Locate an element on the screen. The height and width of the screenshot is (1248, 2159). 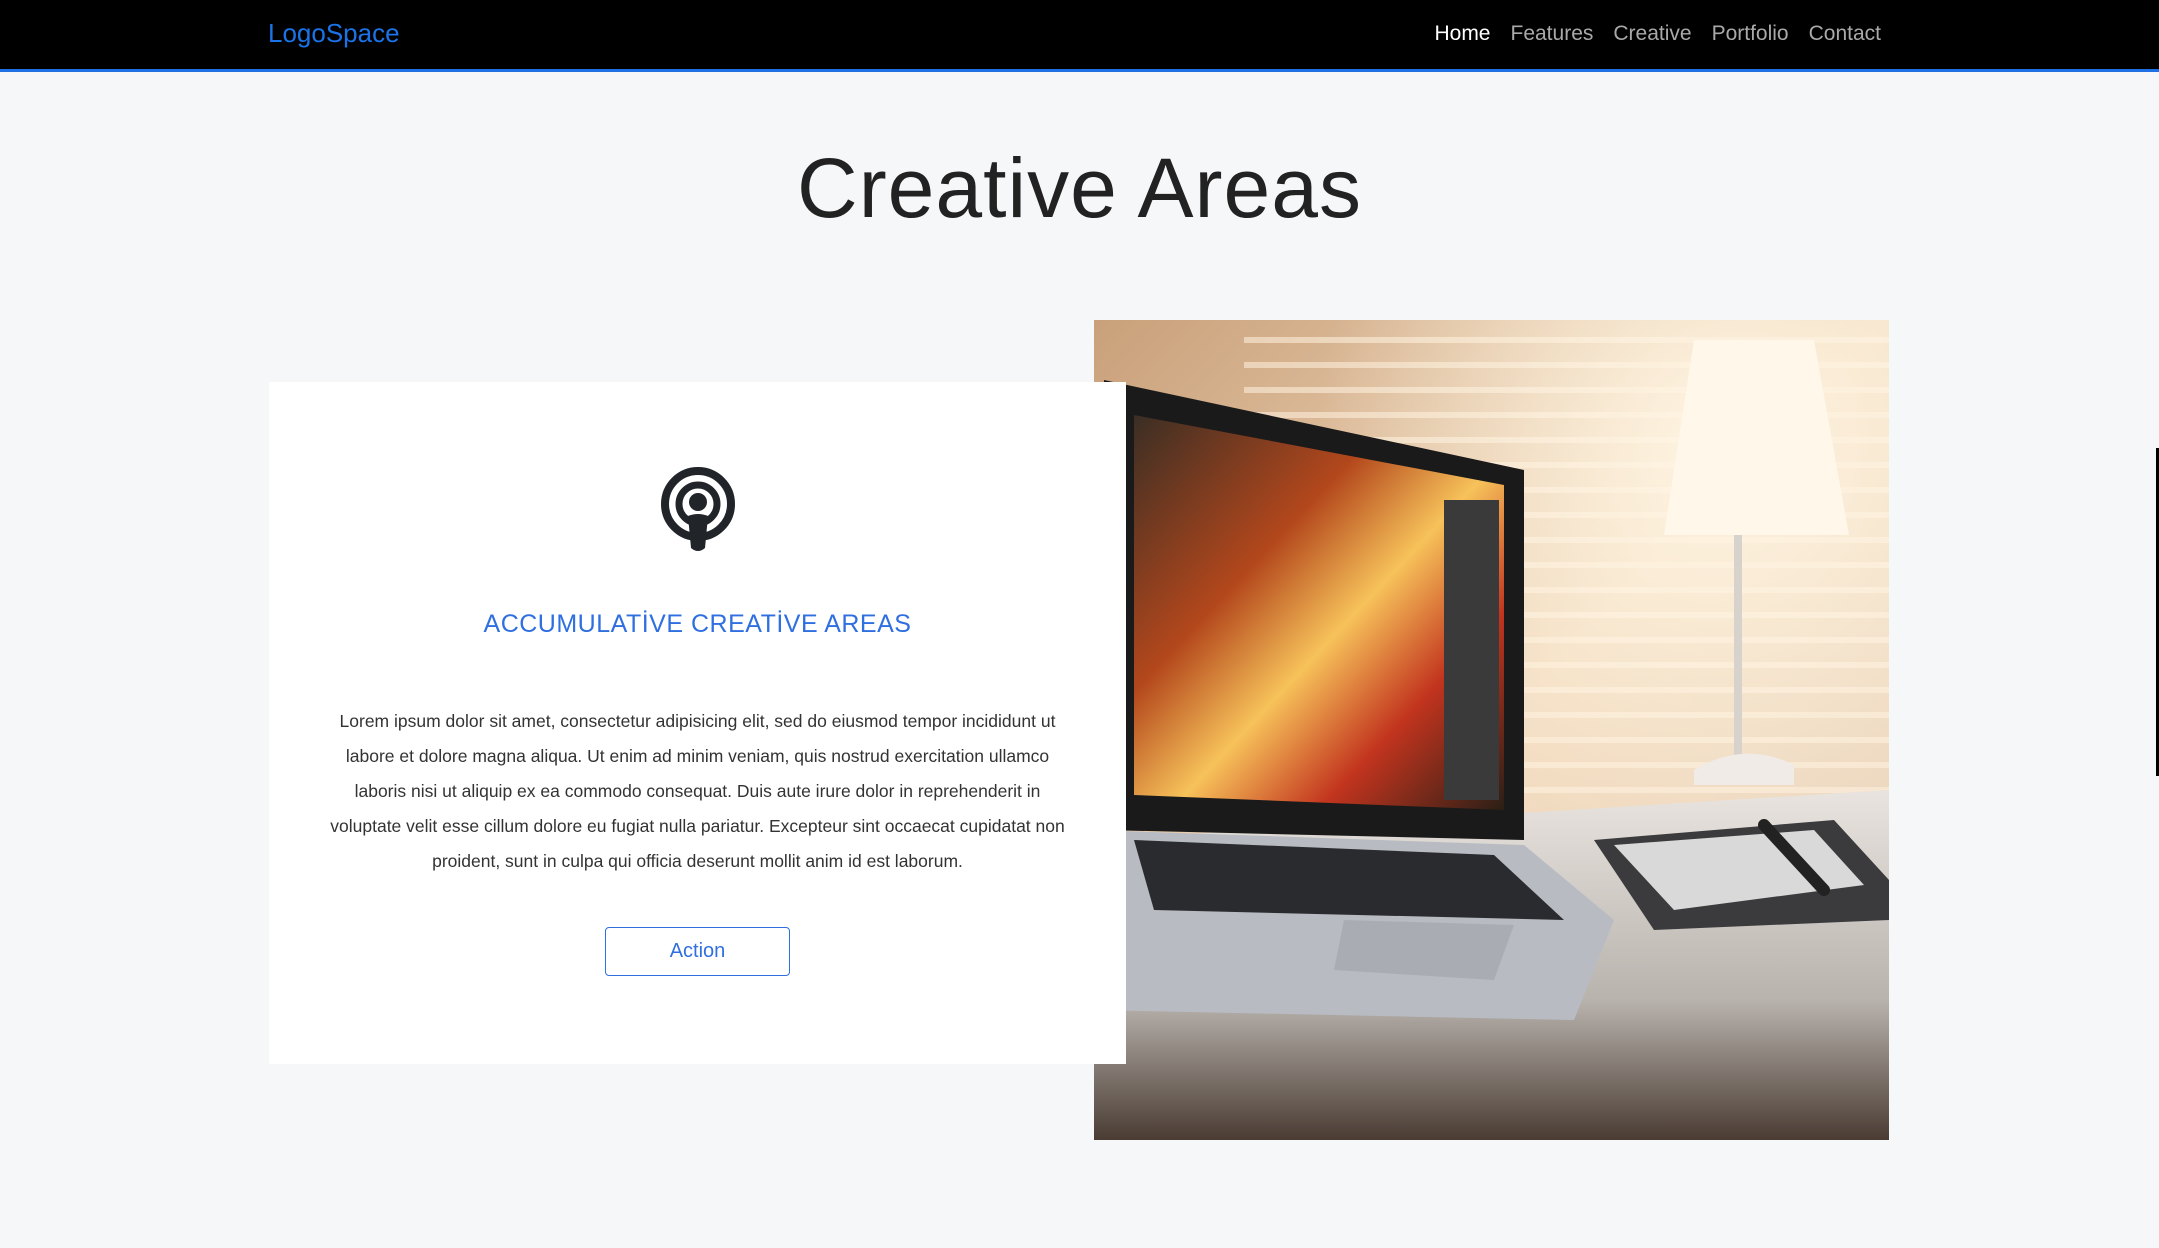
nav-item-features: Features is located at coordinates (1552, 34).